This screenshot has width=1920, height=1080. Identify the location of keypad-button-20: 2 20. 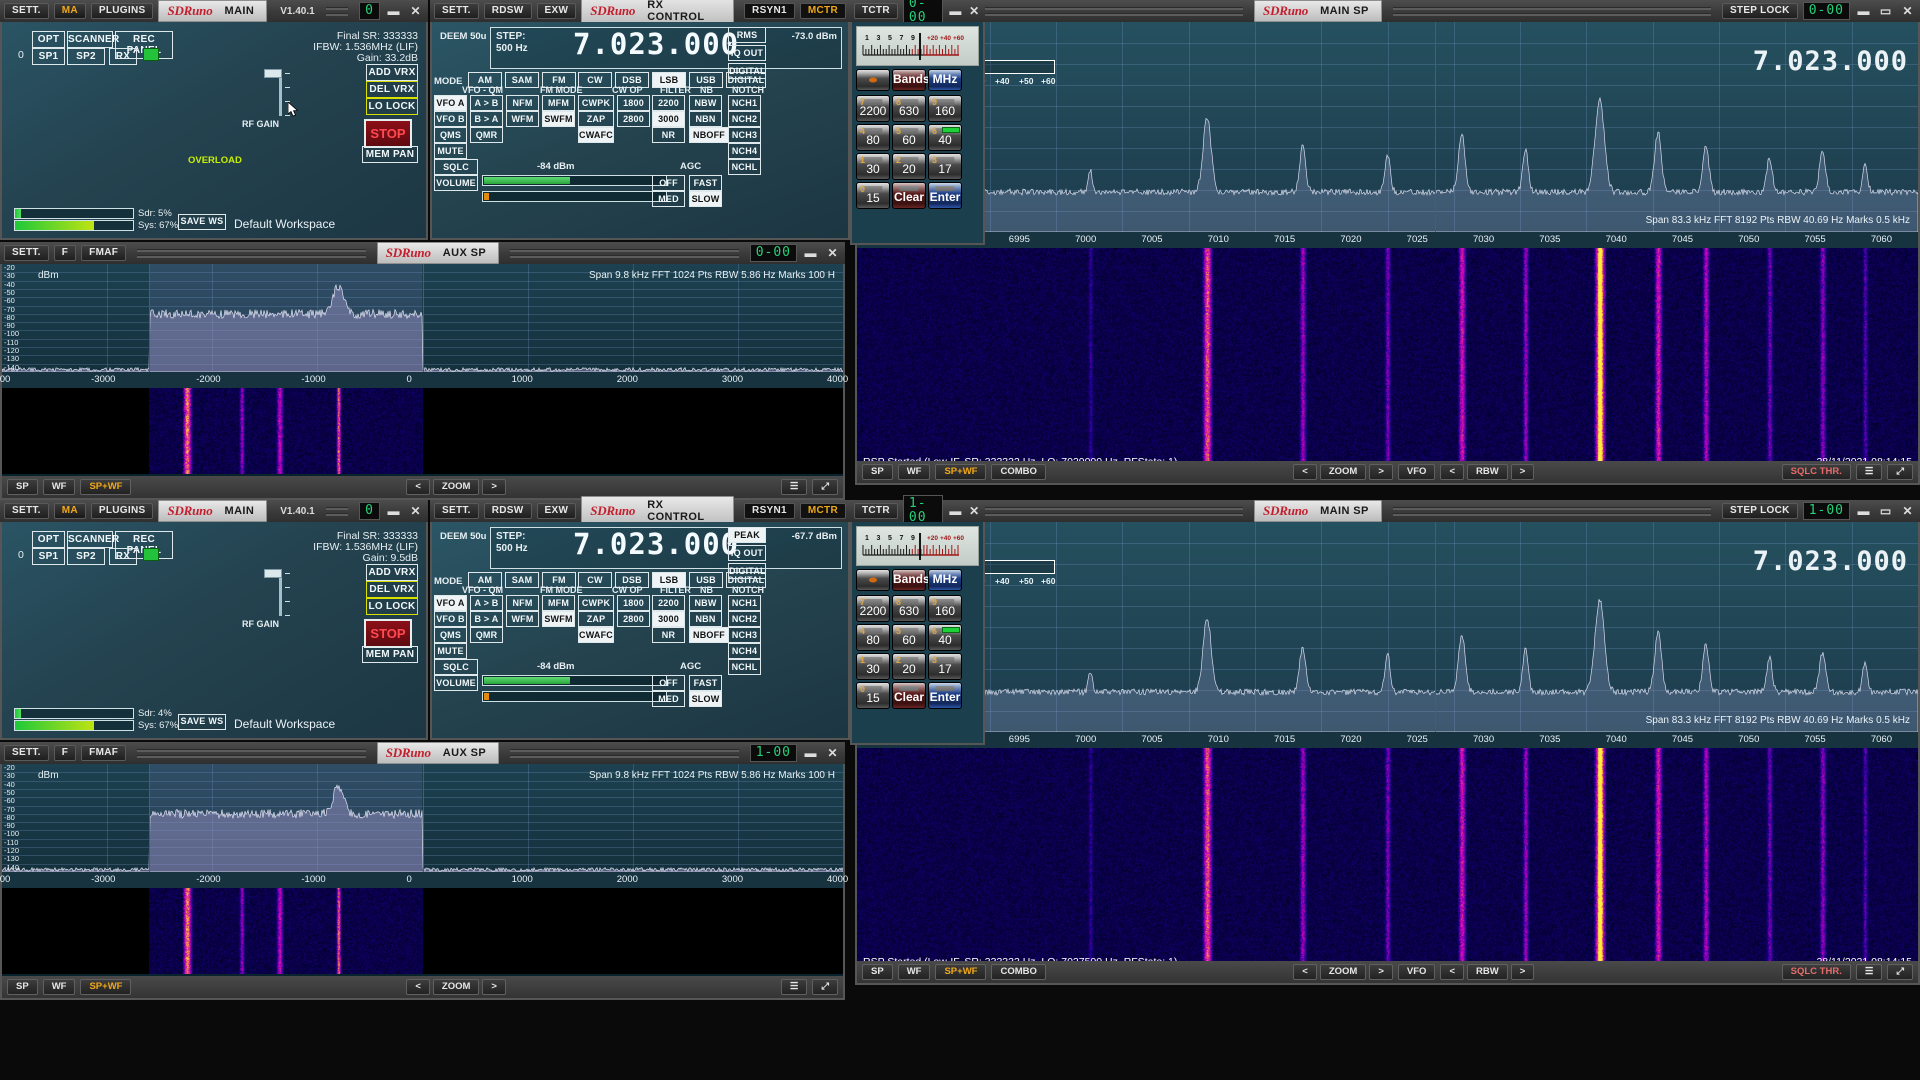
(909, 166).